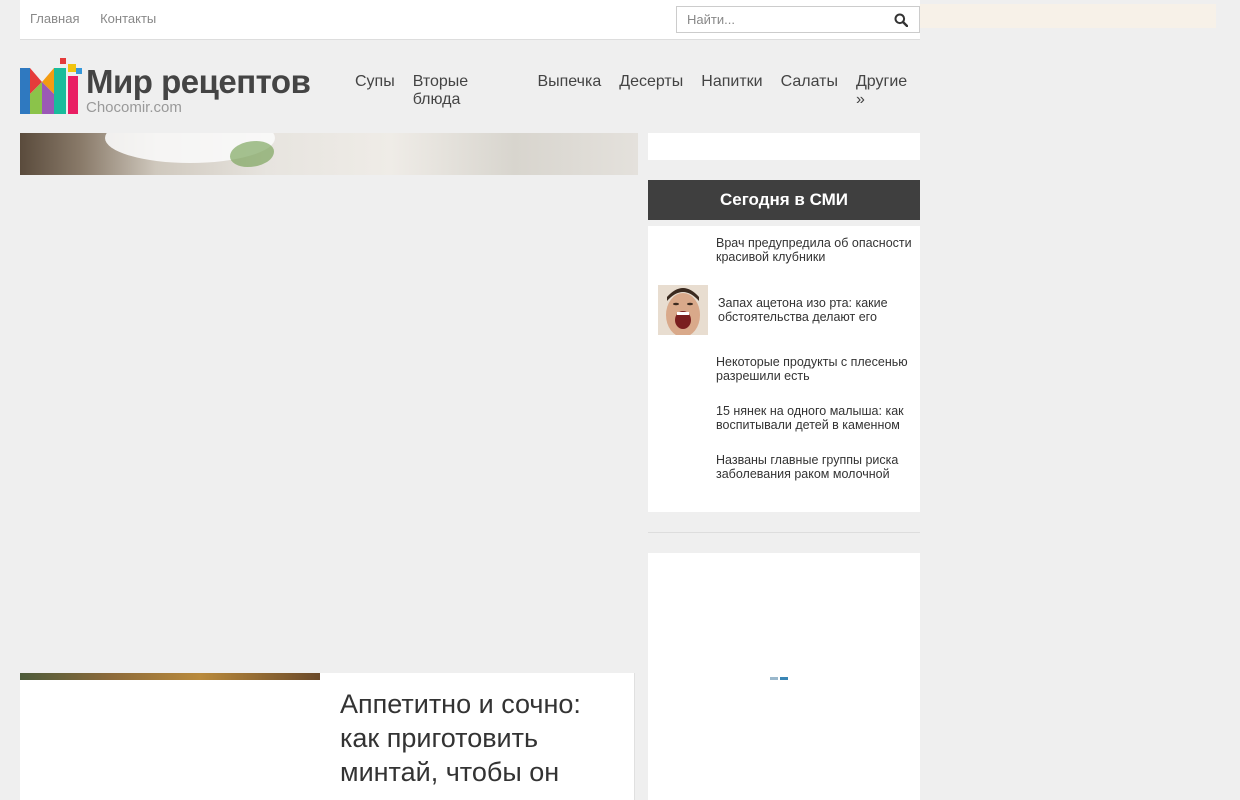 This screenshot has height=800, width=1240. What do you see at coordinates (784, 146) in the screenshot?
I see `sidebar-widget-top` at bounding box center [784, 146].